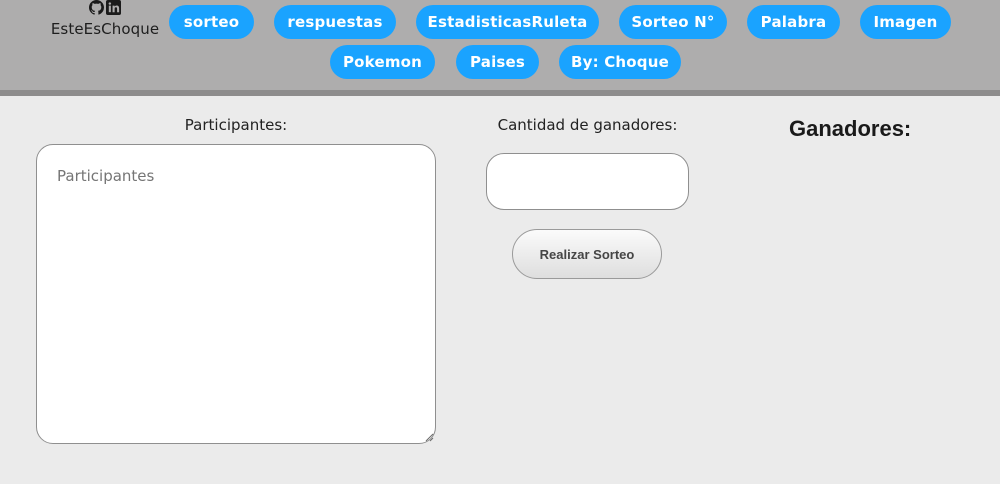 The image size is (1000, 484). Describe the element at coordinates (335, 22) in the screenshot. I see `nav-respuestas: respuestas` at that location.